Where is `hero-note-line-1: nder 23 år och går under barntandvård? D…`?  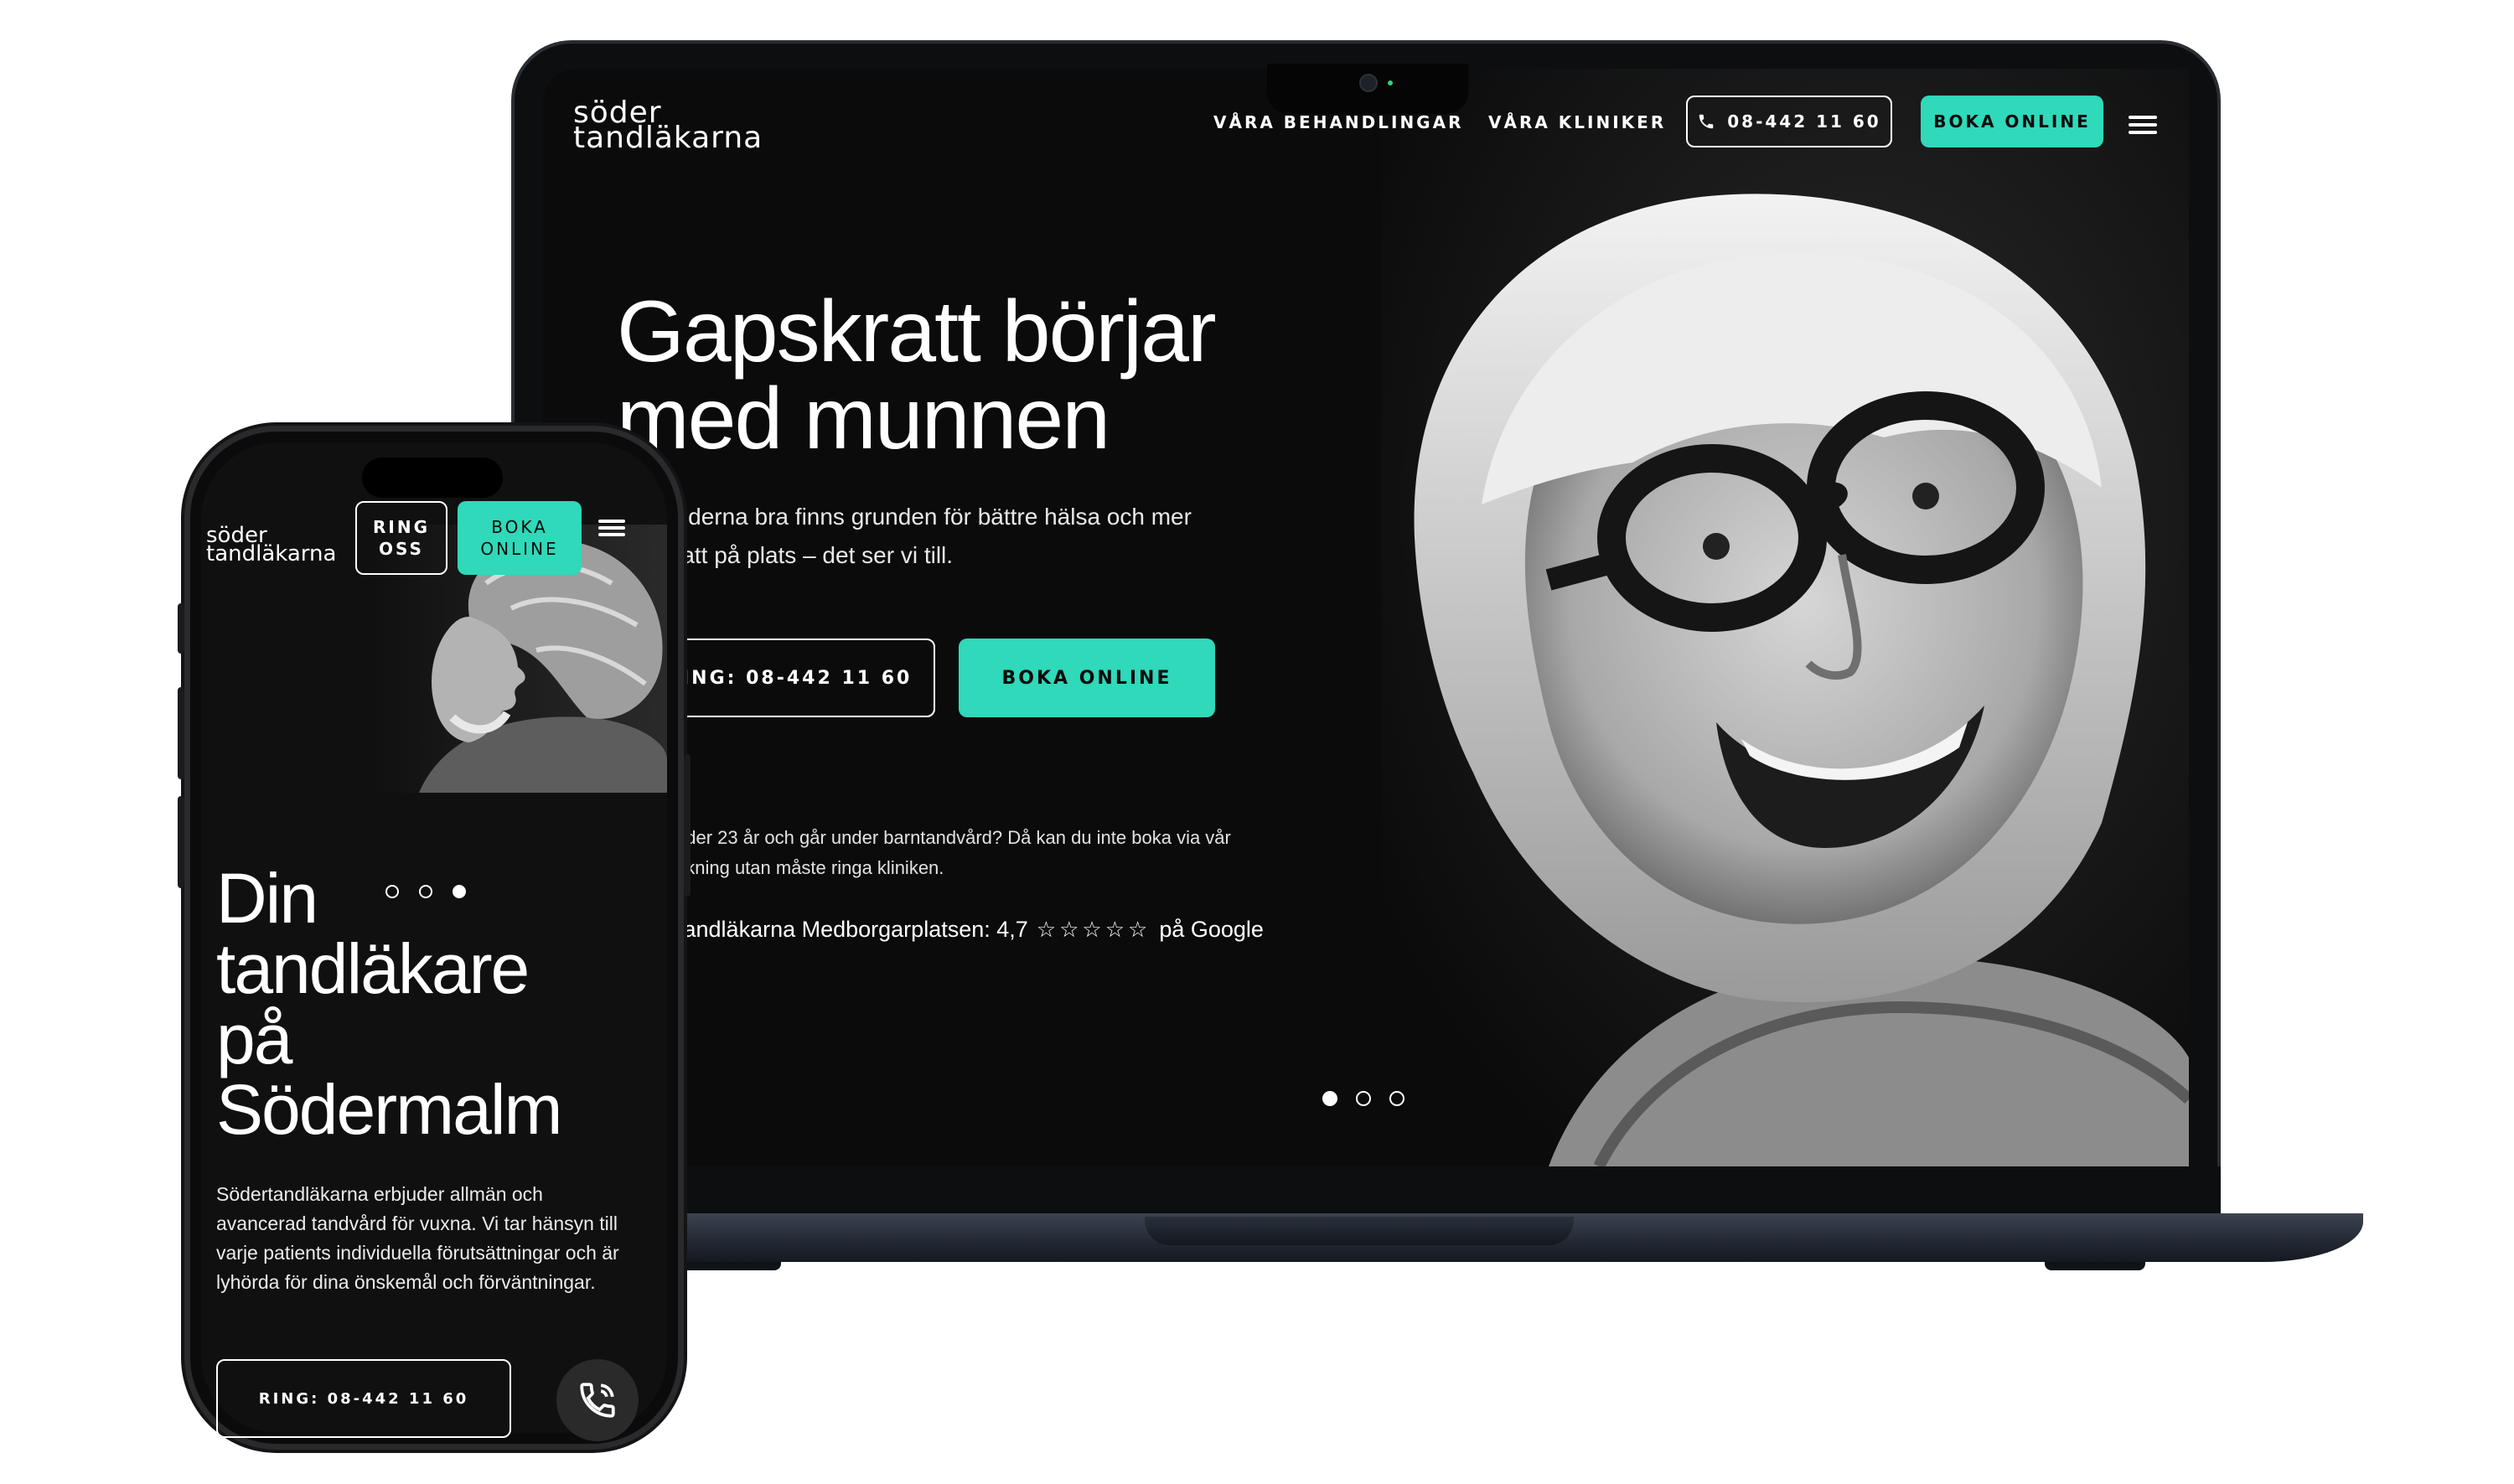
hero-note-line-1: nder 23 år och går under barntandvård? D… is located at coordinates (953, 838).